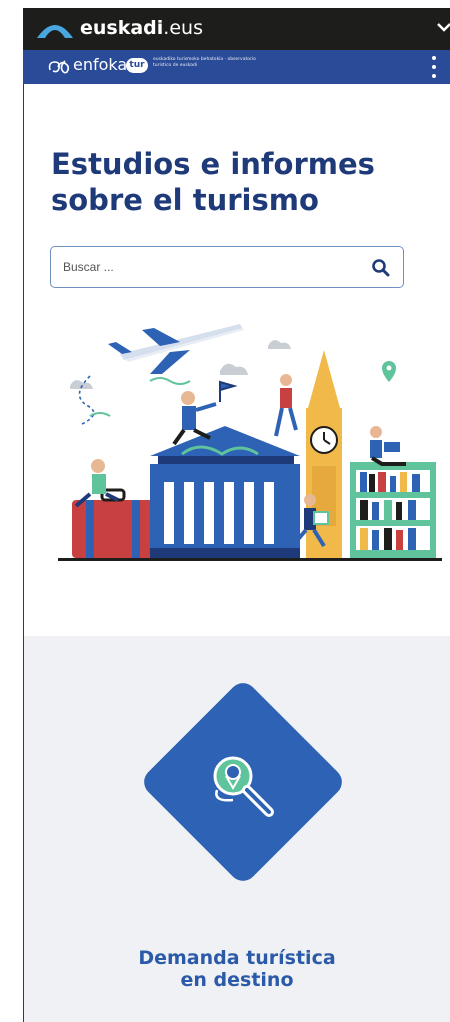 The height and width of the screenshot is (1022, 450). What do you see at coordinates (100, 65) in the screenshot?
I see `enfokatur-wordmark: enfoka` at bounding box center [100, 65].